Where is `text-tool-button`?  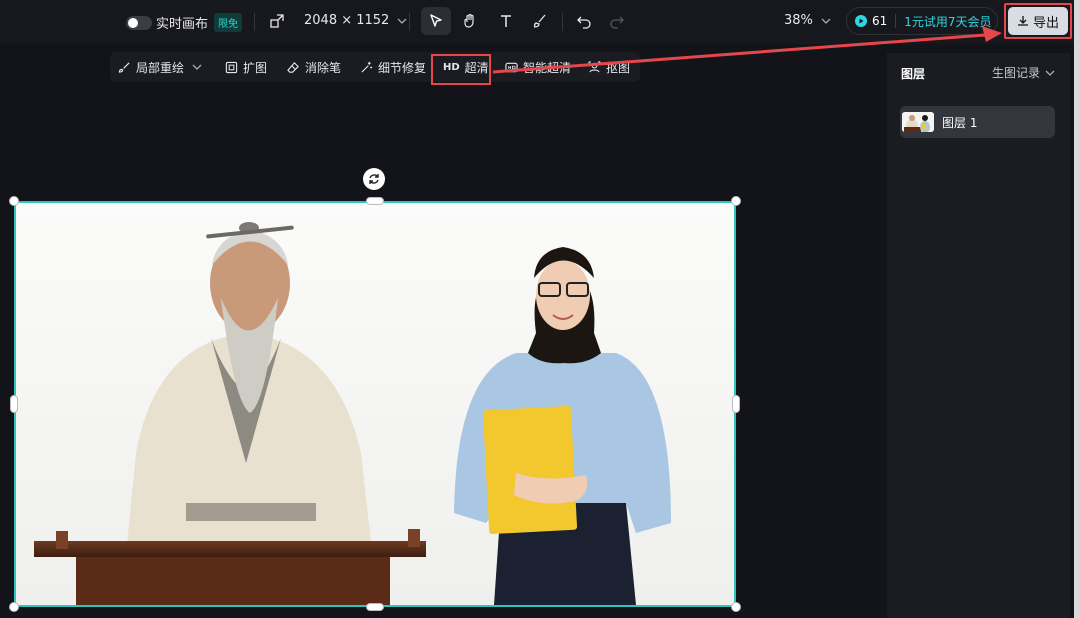 text-tool-button is located at coordinates (506, 21).